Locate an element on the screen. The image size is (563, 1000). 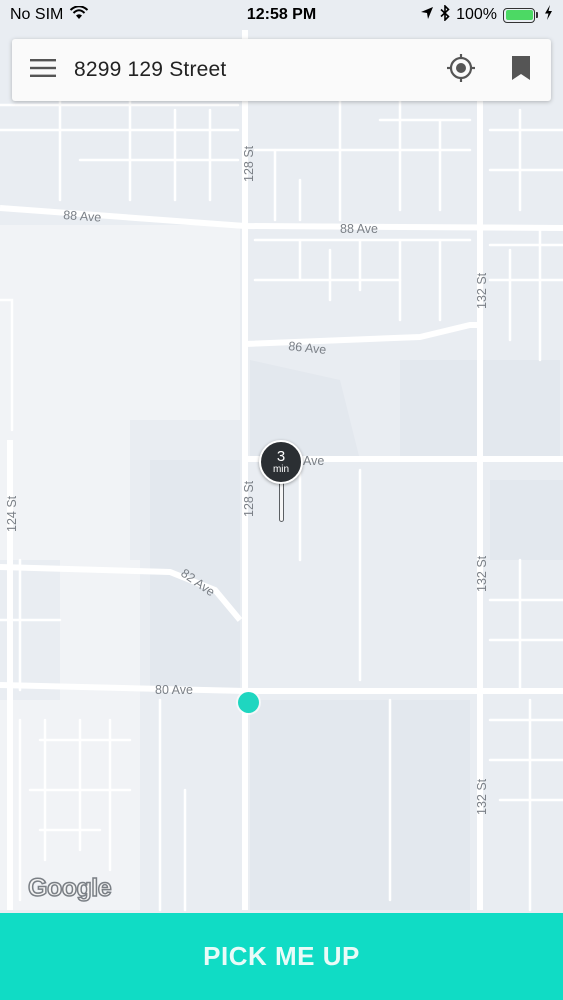
address-search-bar: 8299 129 Street is located at coordinates (281, 70).